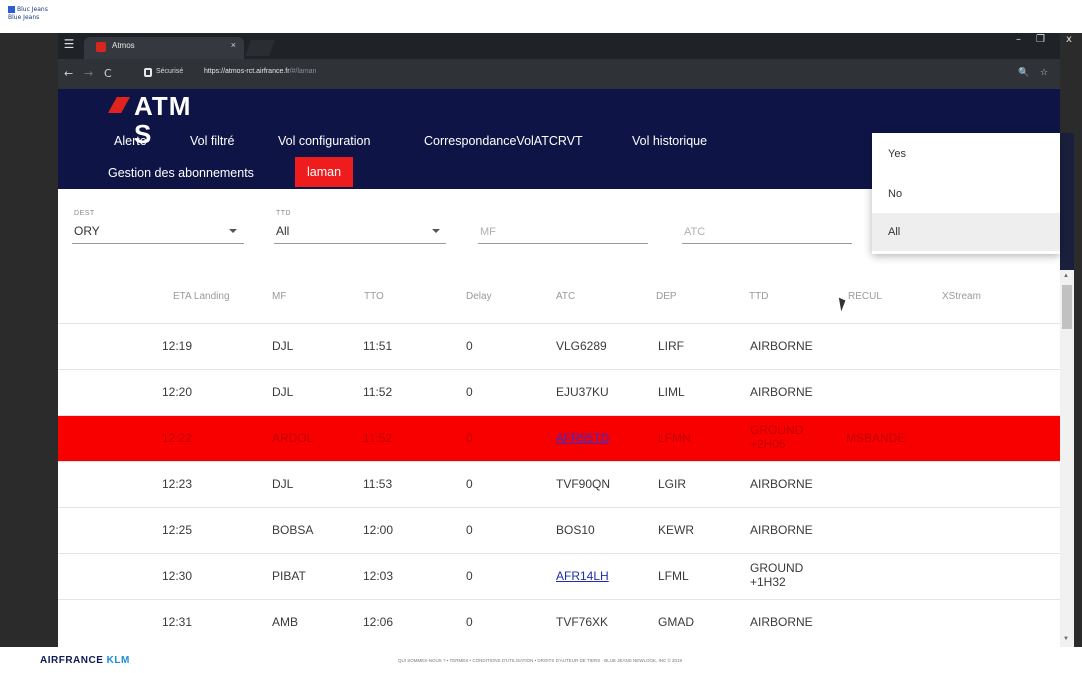  Describe the element at coordinates (374, 296) in the screenshot. I see `col-tto: TTO` at that location.